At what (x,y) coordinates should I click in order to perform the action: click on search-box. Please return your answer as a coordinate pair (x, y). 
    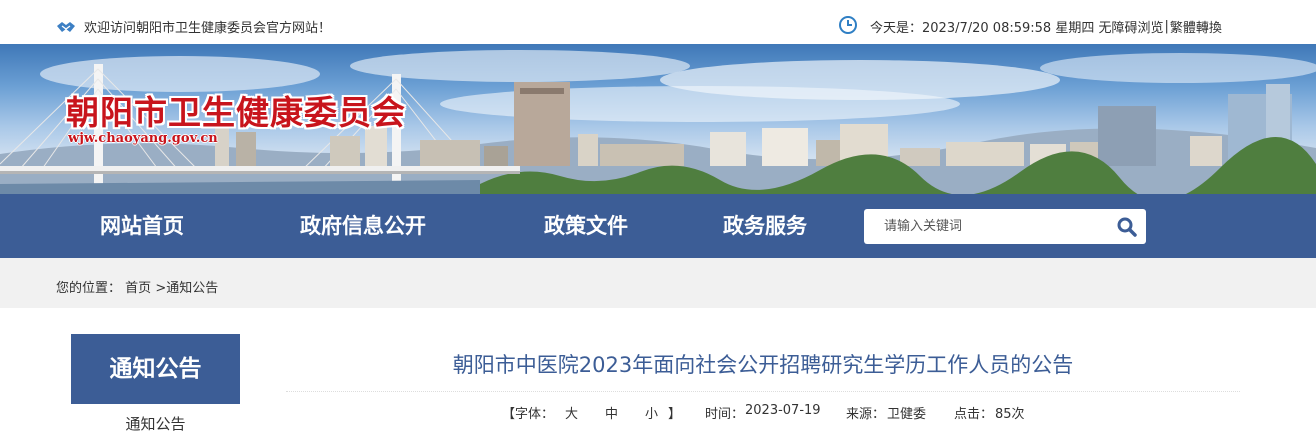
    Looking at the image, I should click on (1005, 226).